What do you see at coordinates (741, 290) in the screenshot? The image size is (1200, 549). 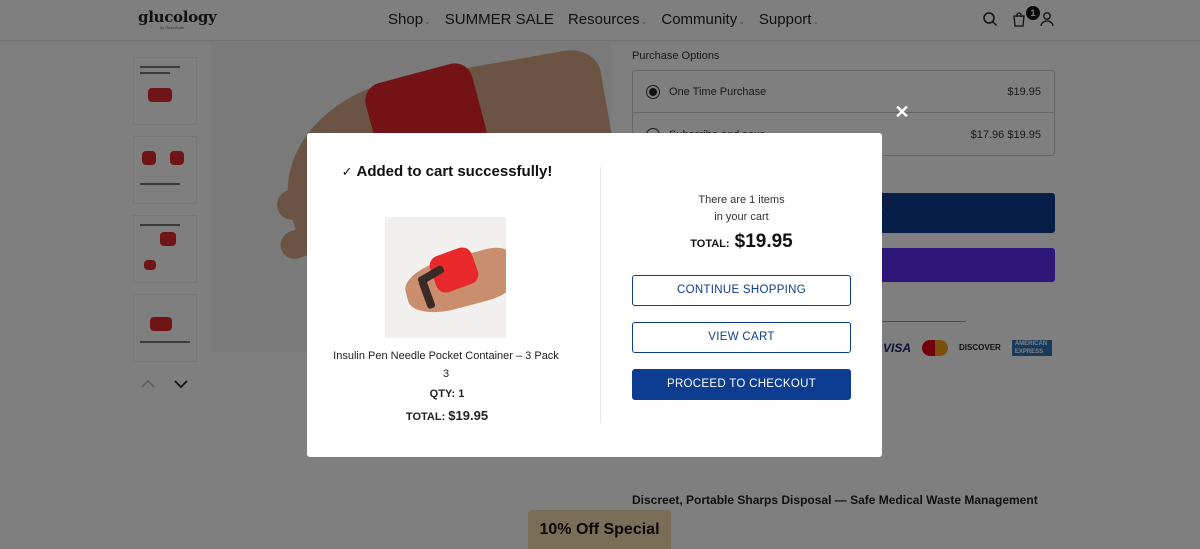 I see `continue-shopping-button: CONTINUE SHOPPING` at bounding box center [741, 290].